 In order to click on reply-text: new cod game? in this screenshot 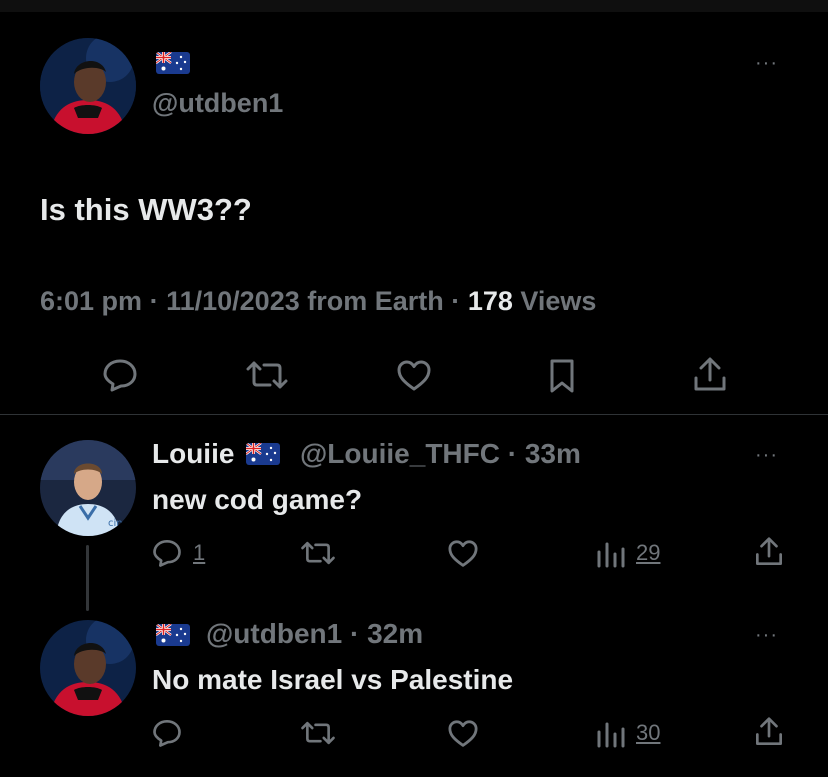, I will do `click(257, 499)`.